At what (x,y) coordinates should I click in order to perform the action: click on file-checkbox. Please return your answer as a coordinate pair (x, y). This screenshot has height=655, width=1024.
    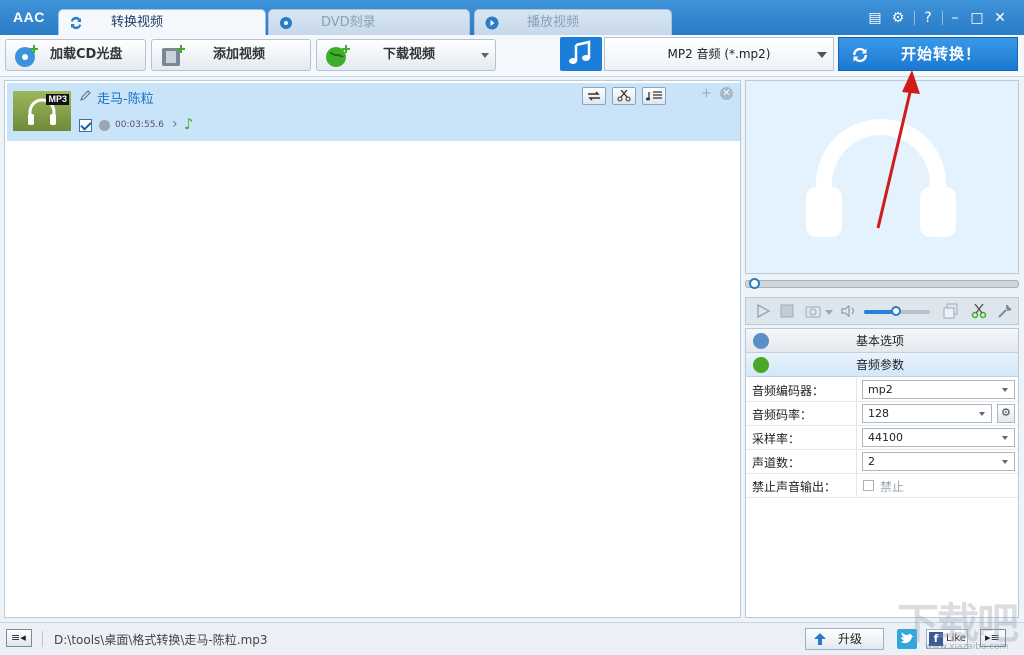
    Looking at the image, I should click on (85, 125).